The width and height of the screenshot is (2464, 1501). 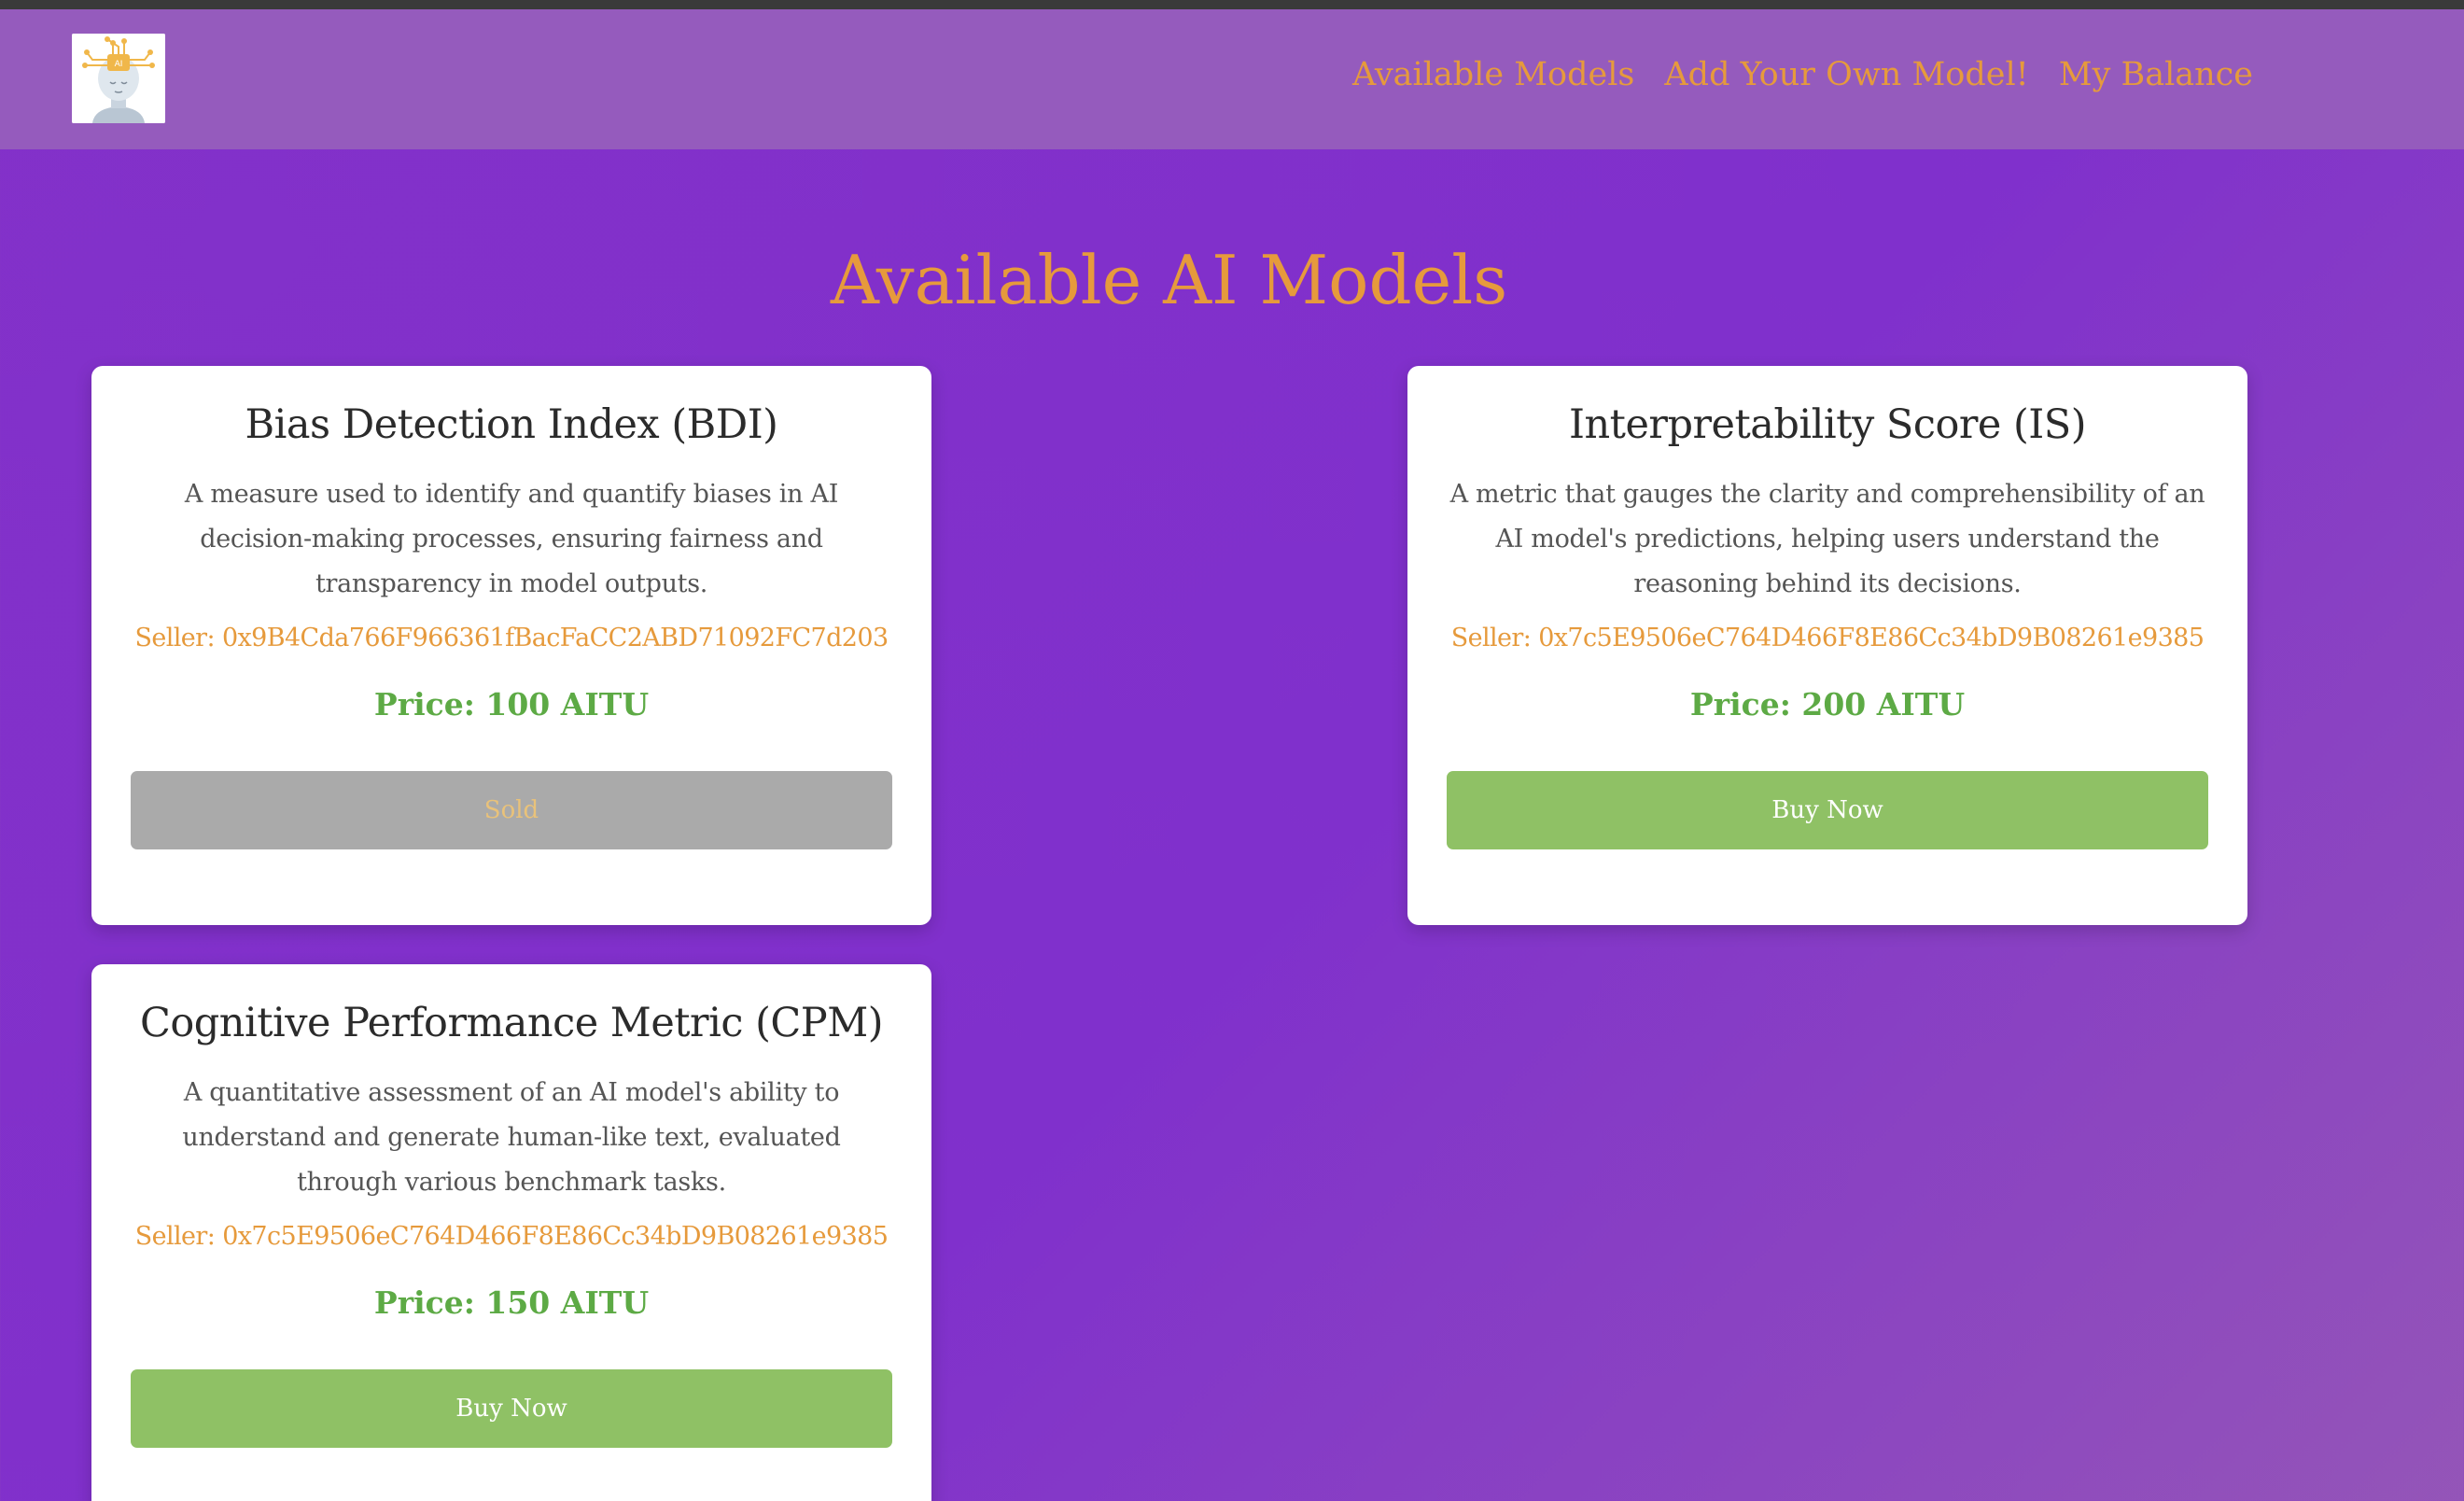 What do you see at coordinates (1169, 280) in the screenshot?
I see `page-title: Available AI Models` at bounding box center [1169, 280].